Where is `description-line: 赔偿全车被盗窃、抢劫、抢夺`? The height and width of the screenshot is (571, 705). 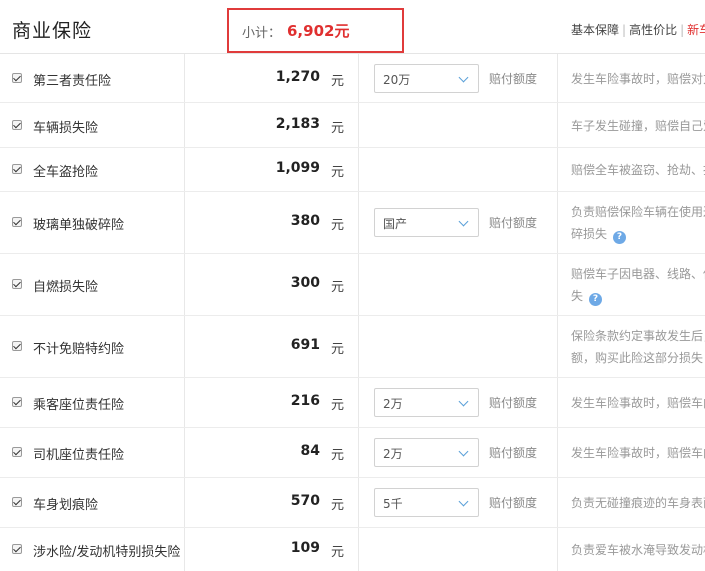
description-line: 赔偿全车被盗窃、抢劫、抢夺 is located at coordinates (638, 170).